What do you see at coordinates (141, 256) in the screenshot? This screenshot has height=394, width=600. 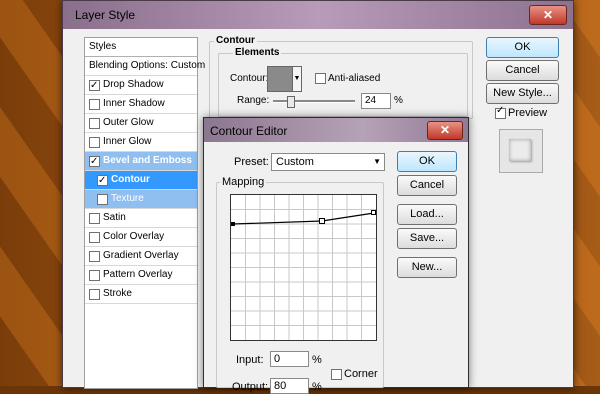 I see `list-item-gradient-overlay: Gradient Overlay` at bounding box center [141, 256].